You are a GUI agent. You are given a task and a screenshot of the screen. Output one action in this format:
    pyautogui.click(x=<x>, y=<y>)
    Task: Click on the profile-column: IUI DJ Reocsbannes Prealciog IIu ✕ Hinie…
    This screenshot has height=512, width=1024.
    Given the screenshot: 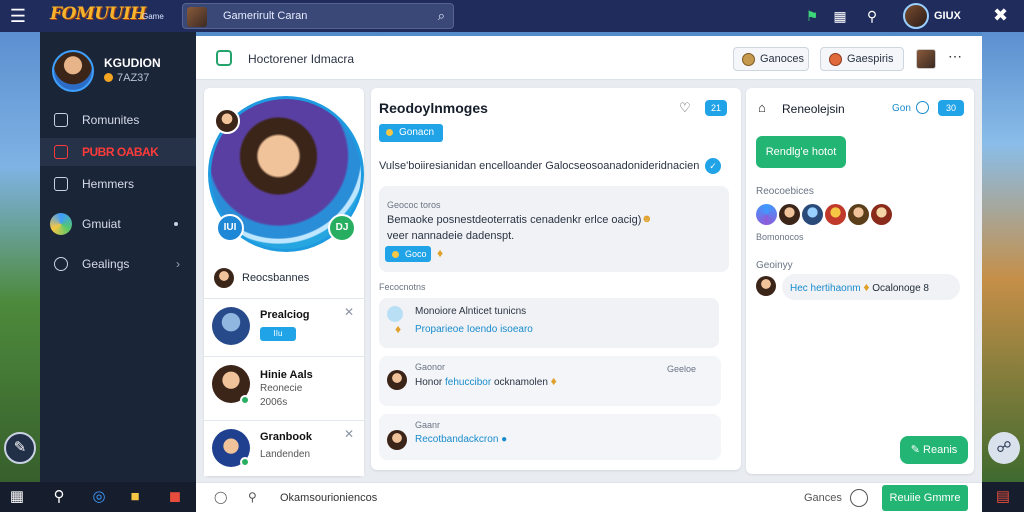 What is the action you would take?
    pyautogui.click(x=284, y=282)
    